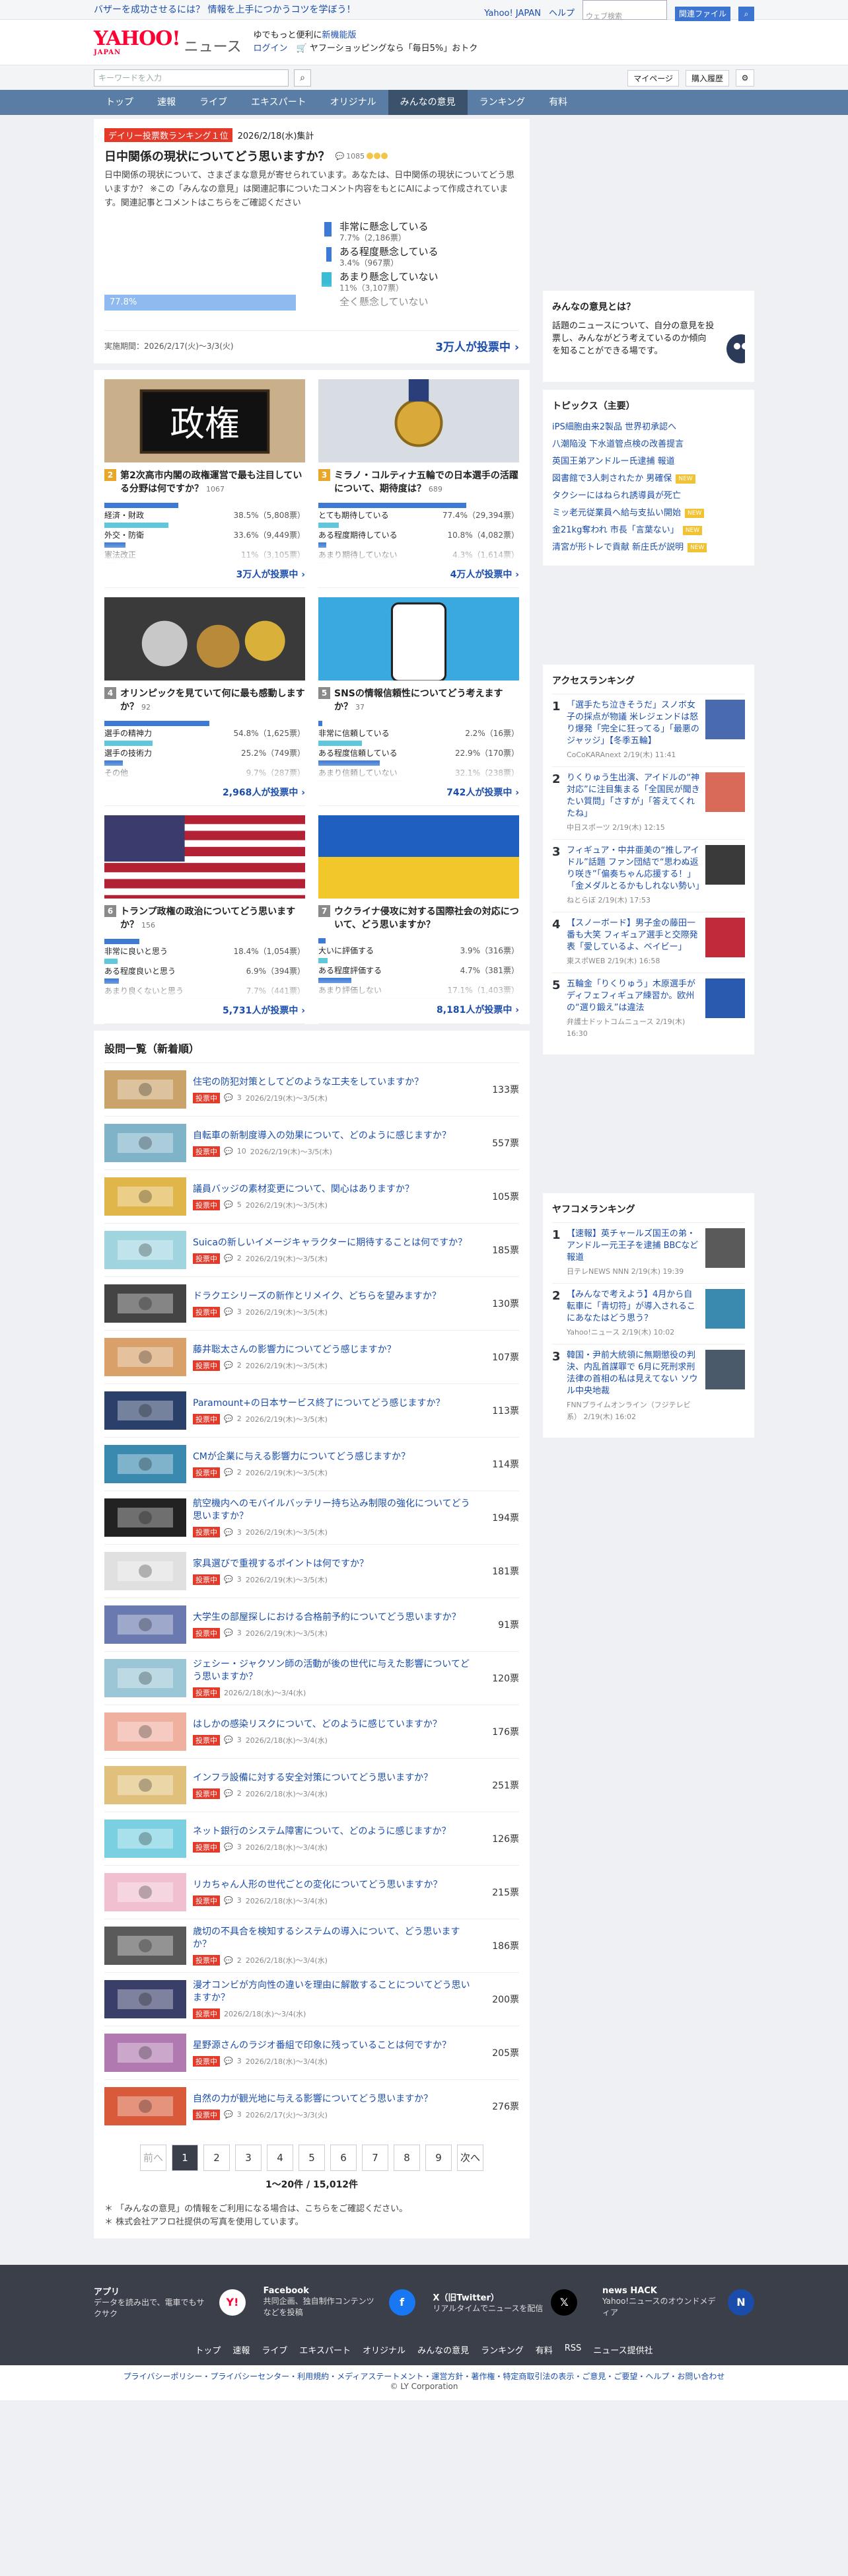 Image resolution: width=848 pixels, height=2576 pixels. What do you see at coordinates (544, 2349) in the screenshot?
I see `footer-nav-link: 有料` at bounding box center [544, 2349].